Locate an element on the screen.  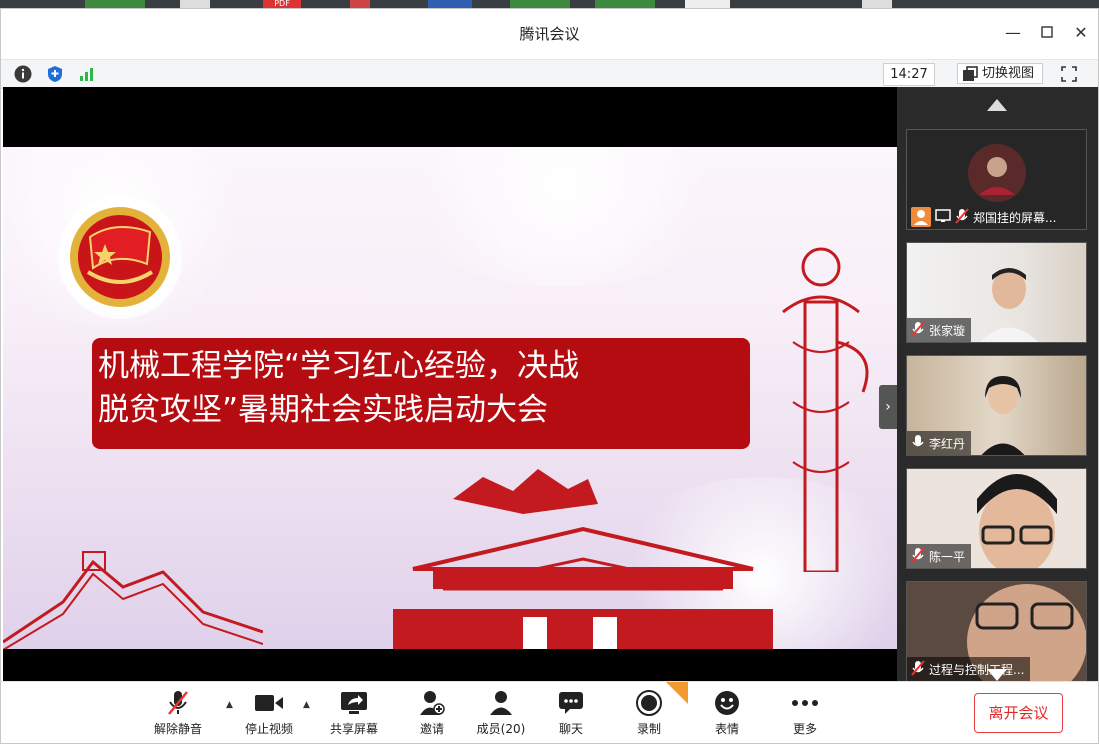
share-screen-icon is located at coordinates (354, 703).